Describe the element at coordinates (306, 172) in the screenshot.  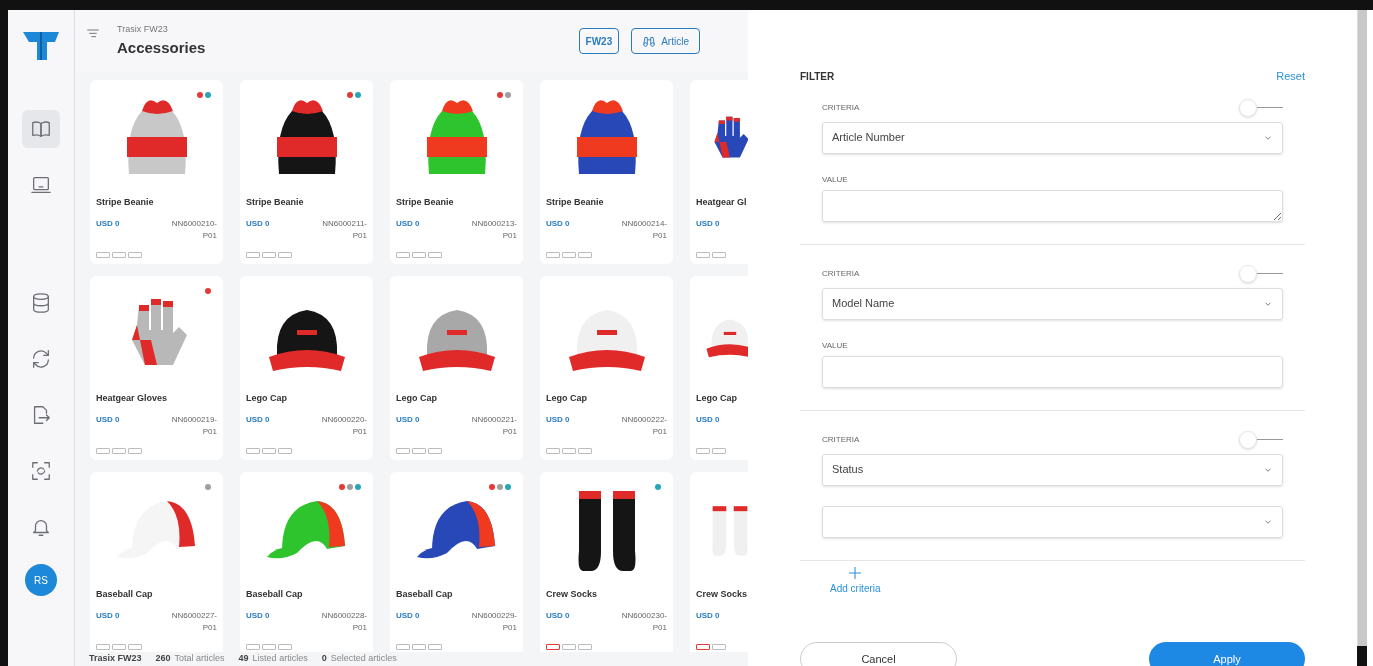
I see `article-card: Stripe Beanie USD 0 NN6000211- P01` at that location.